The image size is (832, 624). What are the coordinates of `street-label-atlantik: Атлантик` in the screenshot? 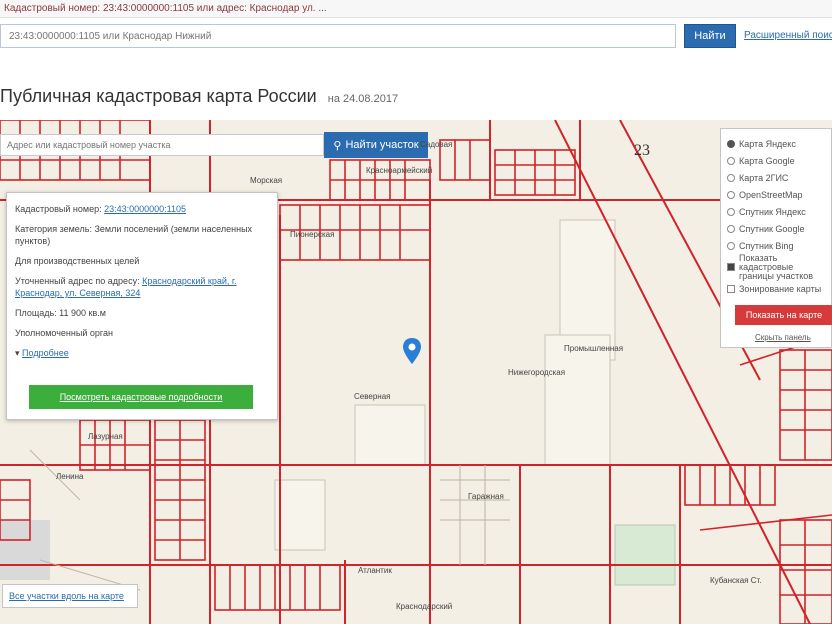 It's located at (375, 570).